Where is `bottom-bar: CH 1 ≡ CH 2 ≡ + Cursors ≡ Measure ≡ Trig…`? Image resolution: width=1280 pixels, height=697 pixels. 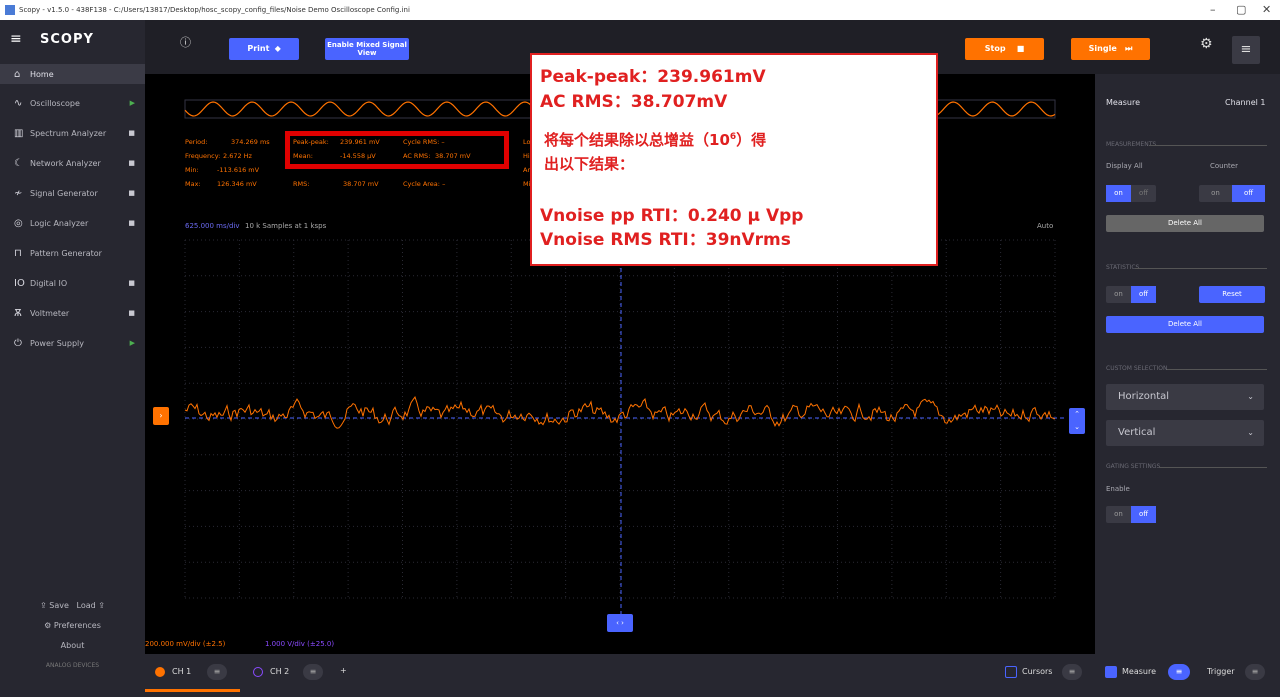 bottom-bar: CH 1 ≡ CH 2 ≡ + Cursors ≡ Measure ≡ Trig… is located at coordinates (712, 675).